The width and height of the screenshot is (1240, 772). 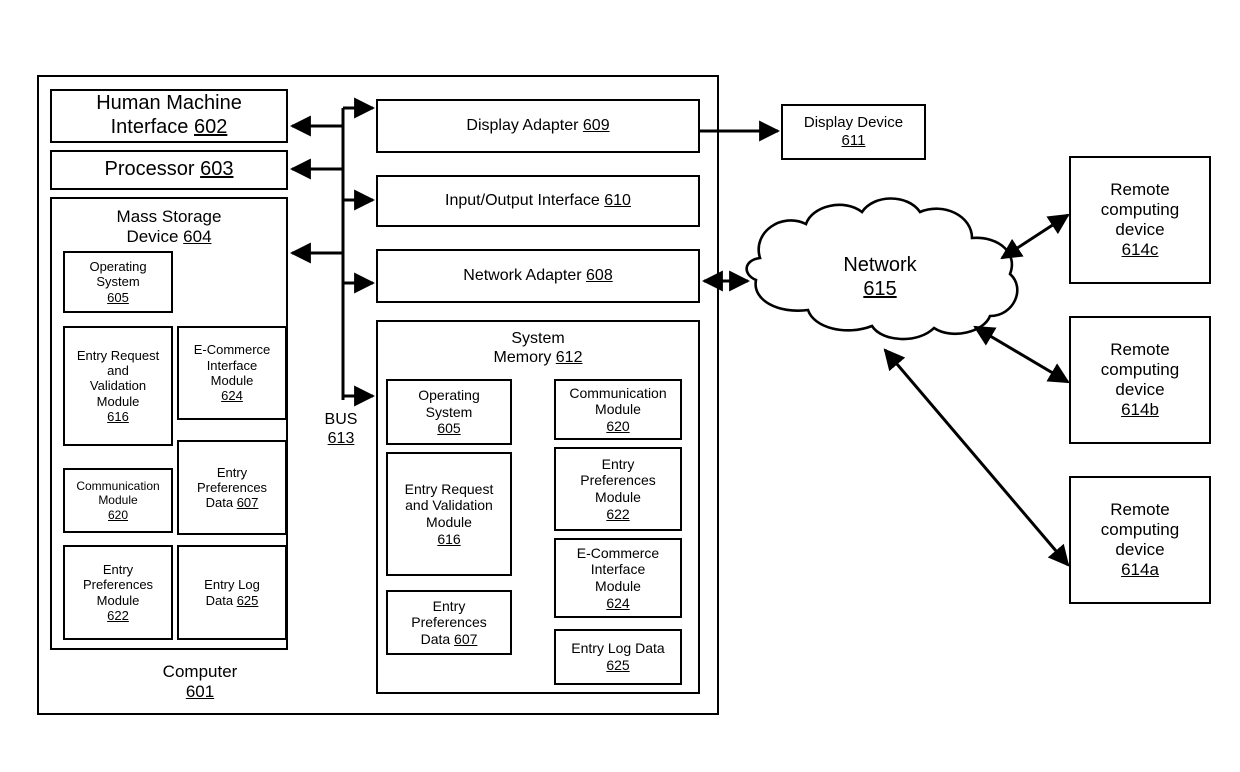 What do you see at coordinates (118, 615) in the screenshot?
I see `ms-epm-ref: 622` at bounding box center [118, 615].